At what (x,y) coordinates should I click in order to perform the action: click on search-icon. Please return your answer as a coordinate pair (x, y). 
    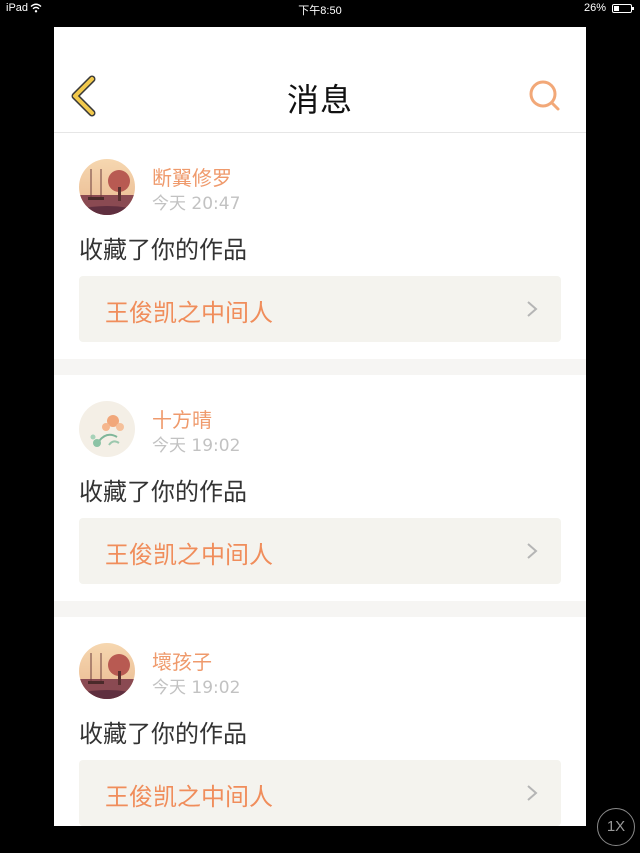
    Looking at the image, I should click on (545, 96).